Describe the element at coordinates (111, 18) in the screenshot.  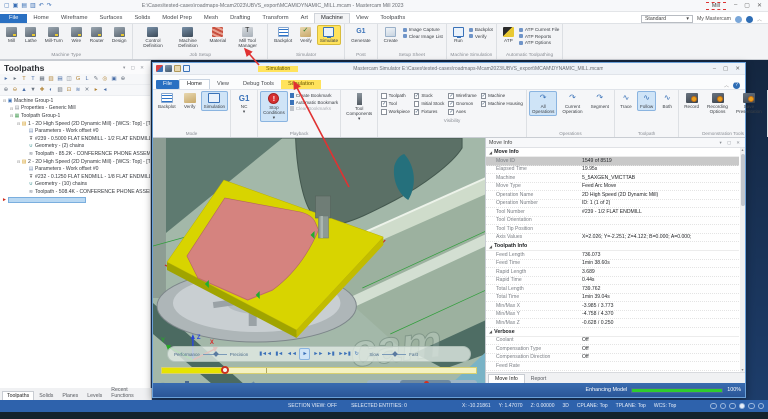
I see `tab-surfaces: Surfaces` at that location.